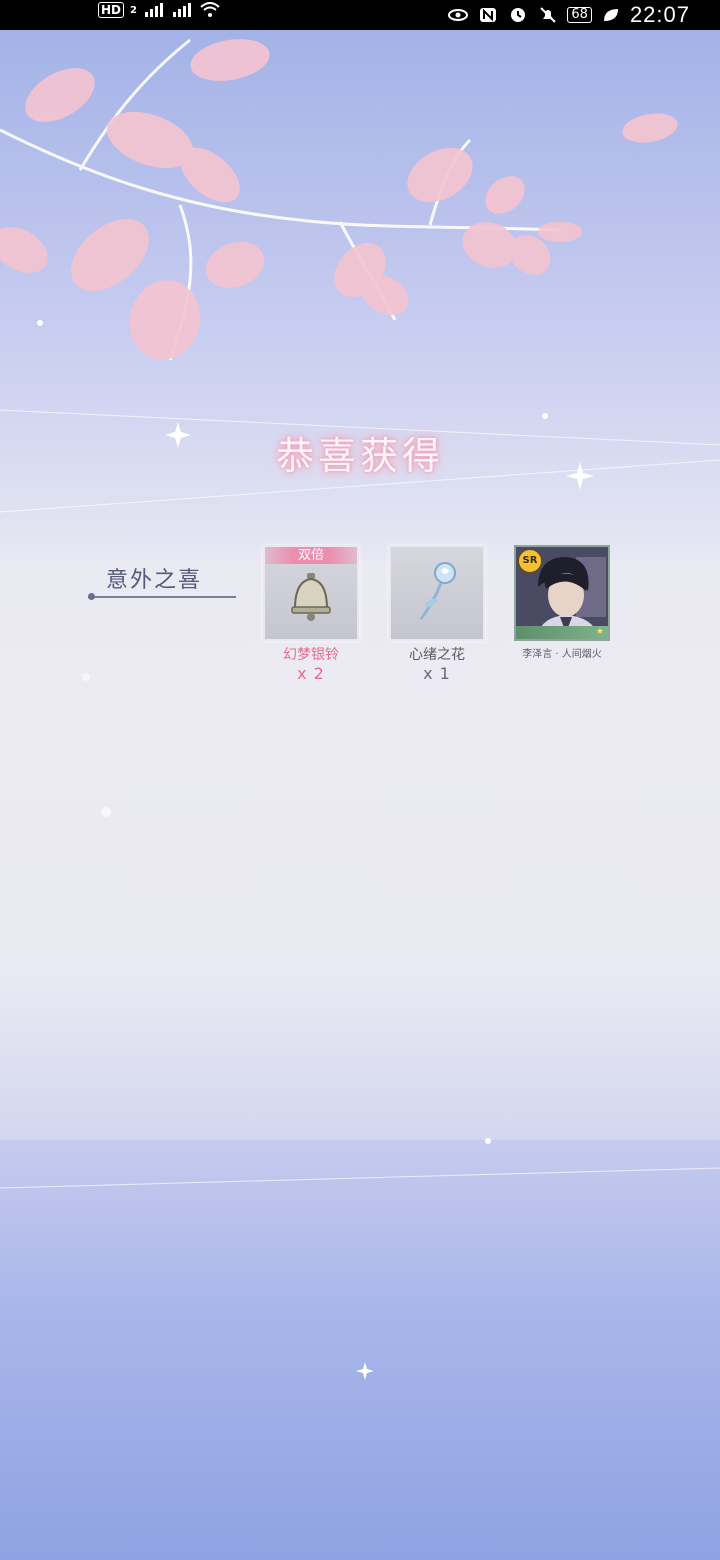 This screenshot has height=1560, width=720. What do you see at coordinates (154, 580) in the screenshot?
I see `category-label: 意外之喜` at bounding box center [154, 580].